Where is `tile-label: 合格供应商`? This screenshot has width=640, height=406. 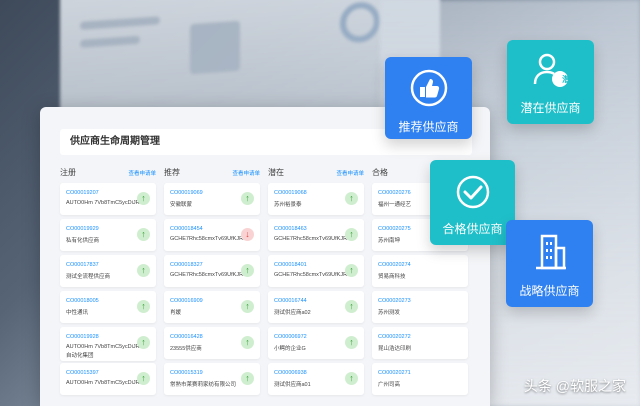
tile-label: 合格供应商 is located at coordinates (472, 229).